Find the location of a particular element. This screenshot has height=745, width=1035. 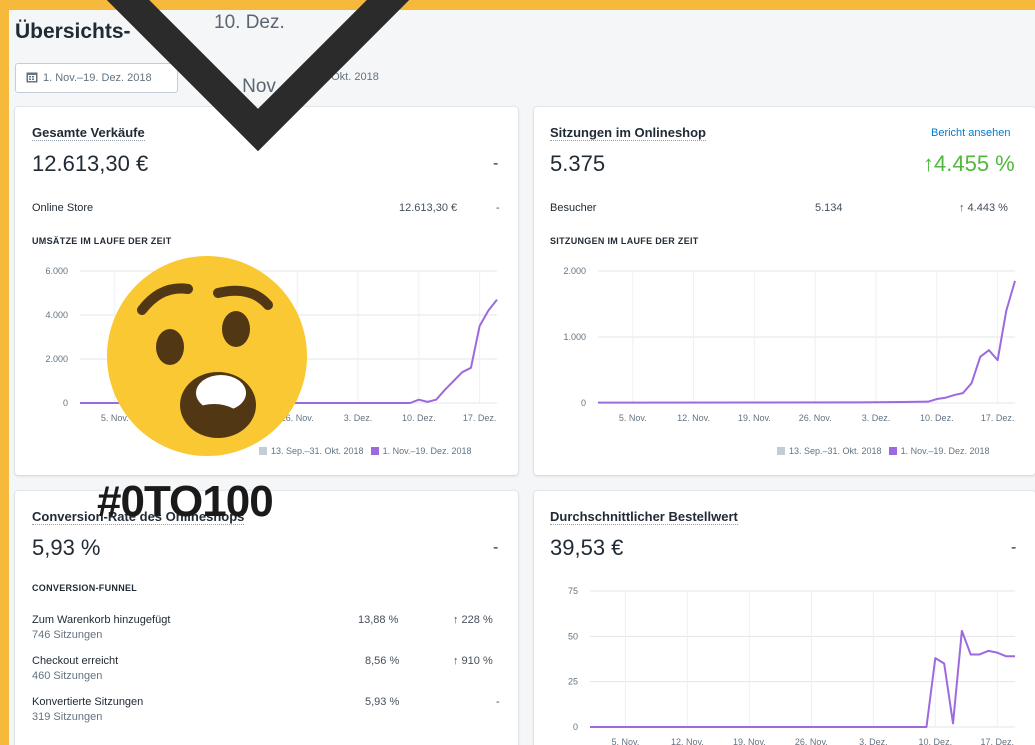

ghost-date-label: 1. Nov is located at coordinates (248, 86).